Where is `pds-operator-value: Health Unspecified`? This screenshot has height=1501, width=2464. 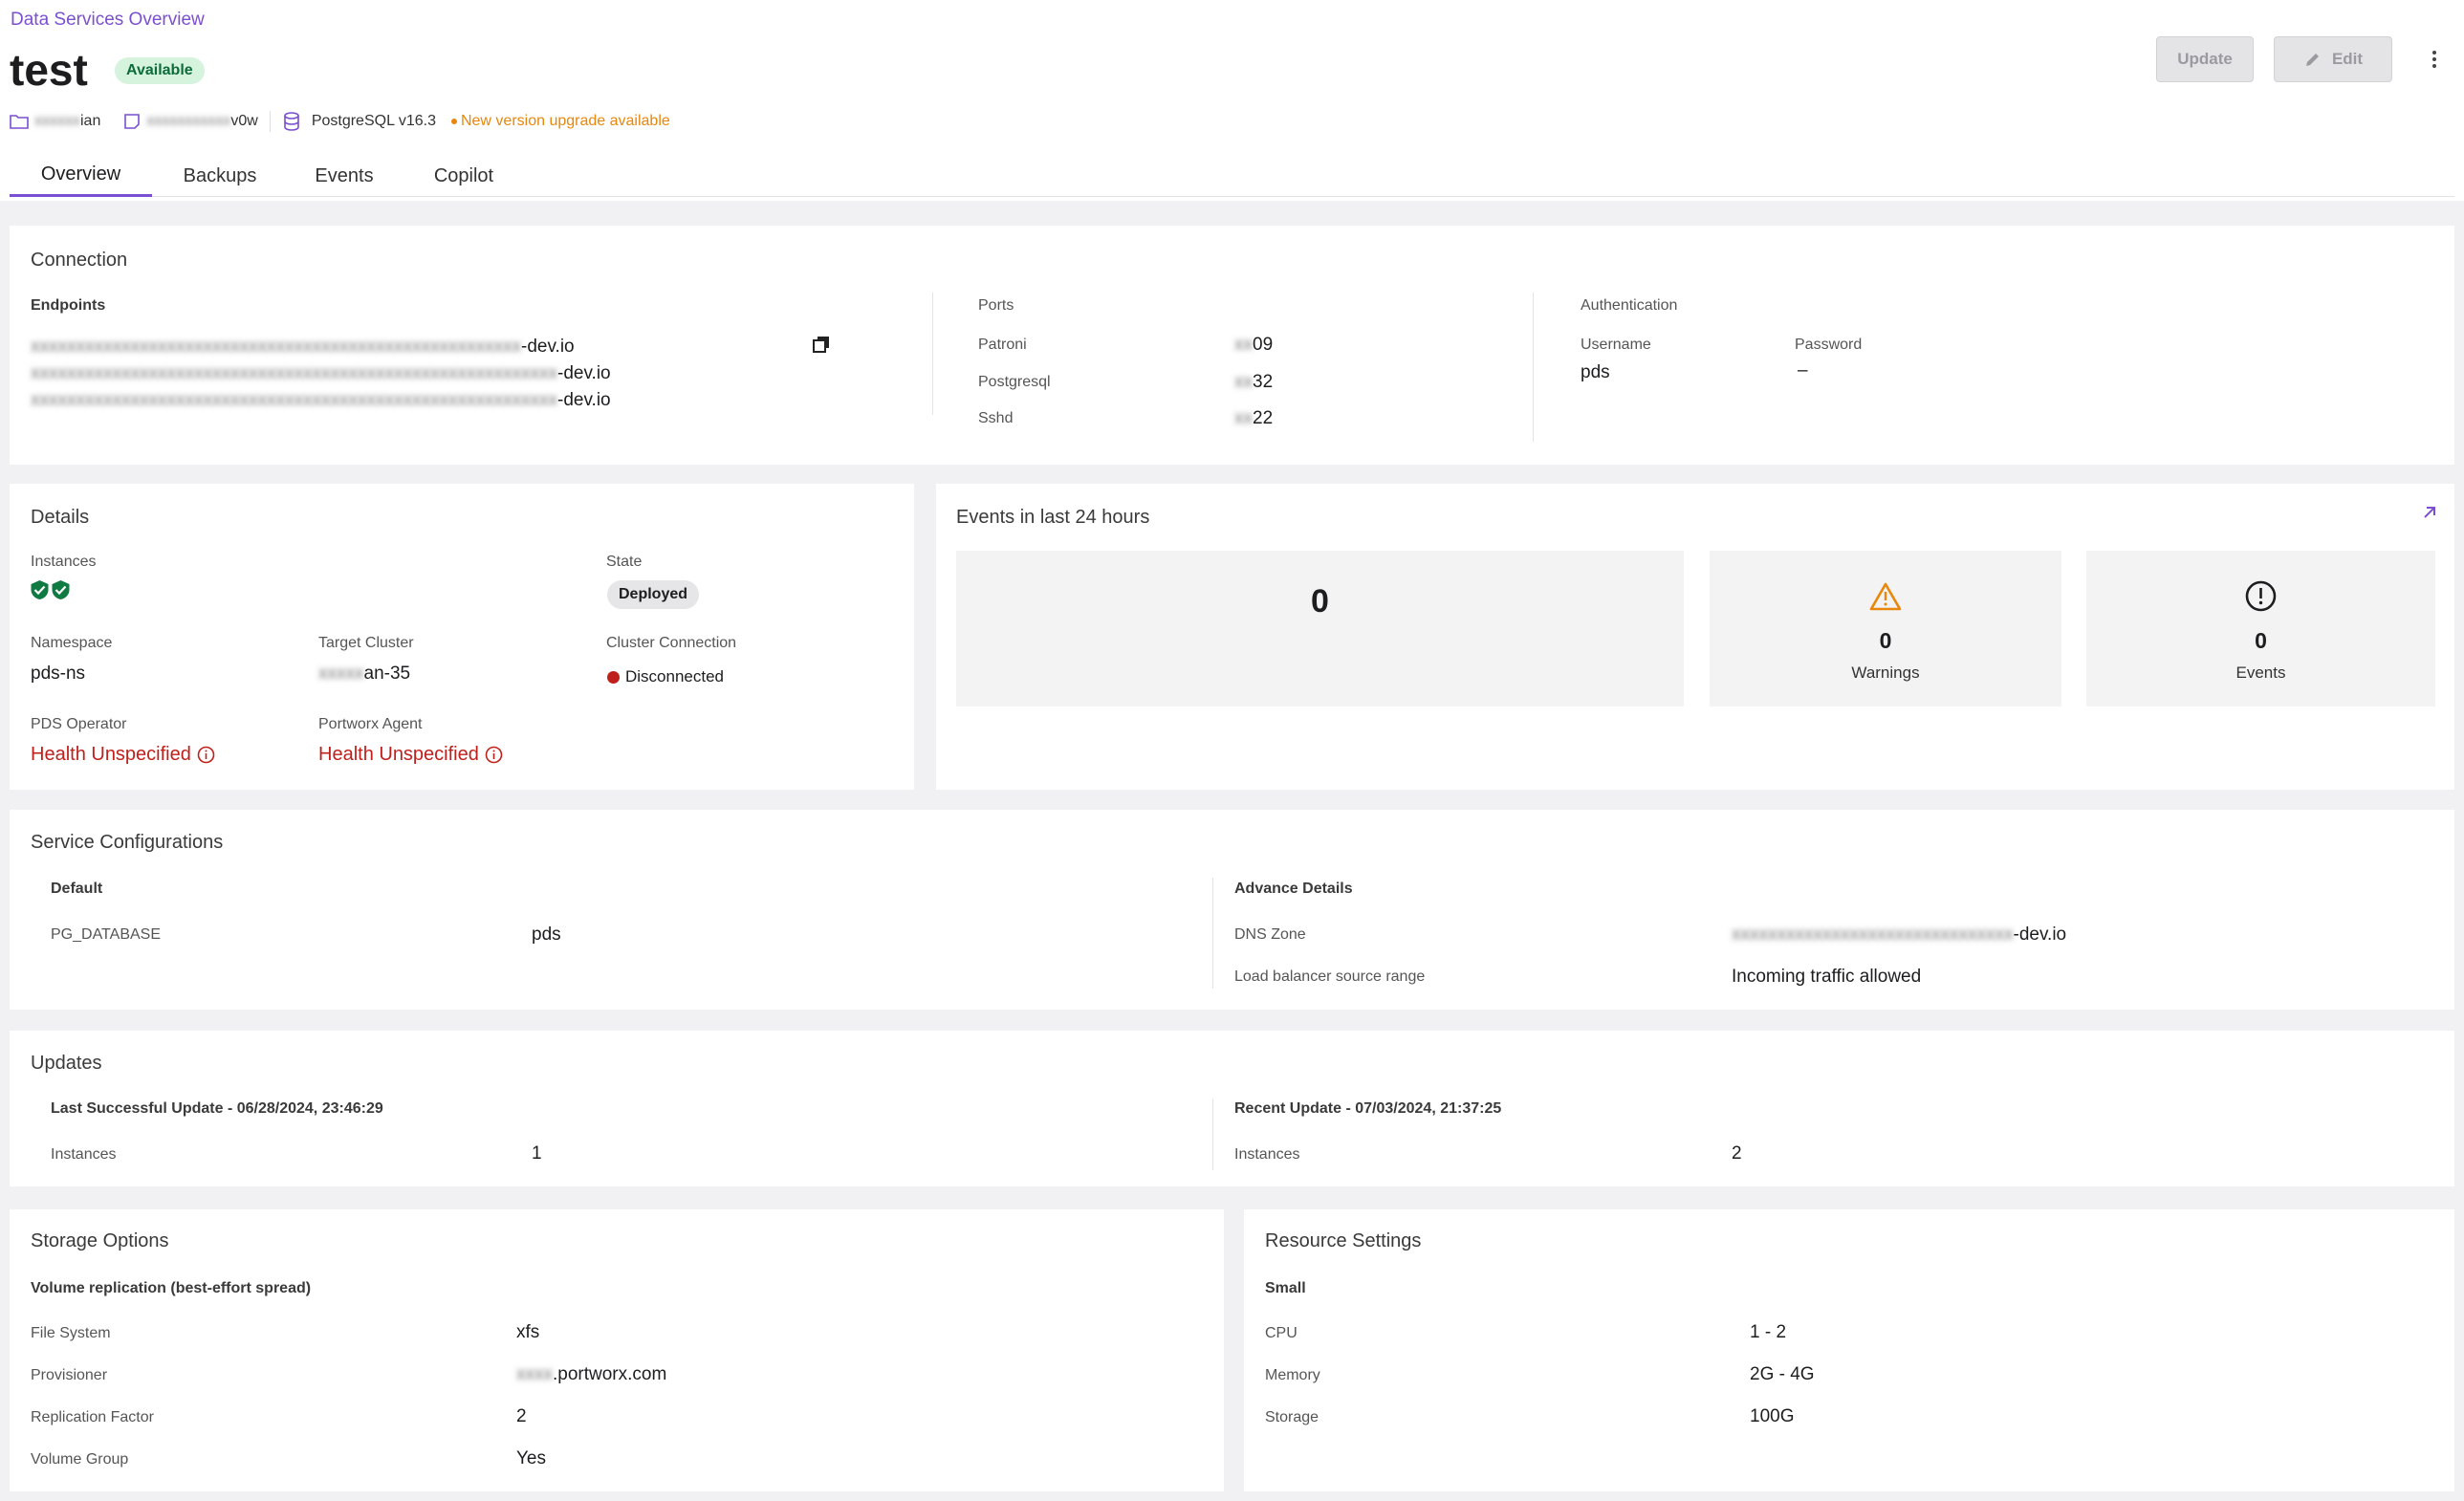
pds-operator-value: Health Unspecified is located at coordinates (111, 754).